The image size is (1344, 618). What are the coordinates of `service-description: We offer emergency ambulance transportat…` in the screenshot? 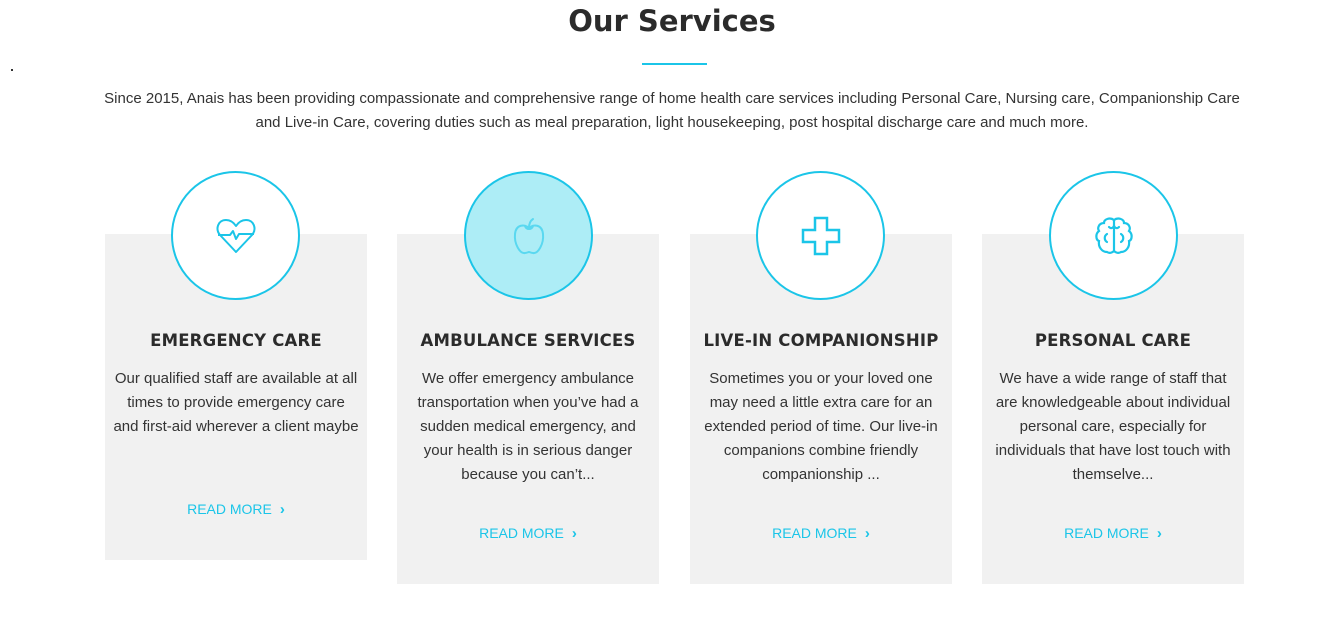 It's located at (528, 426).